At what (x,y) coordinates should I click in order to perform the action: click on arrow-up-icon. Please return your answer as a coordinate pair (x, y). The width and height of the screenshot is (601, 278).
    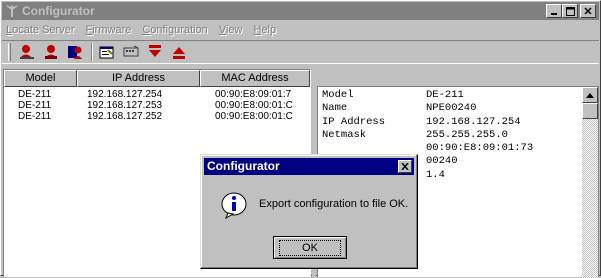
    Looking at the image, I should click on (590, 95).